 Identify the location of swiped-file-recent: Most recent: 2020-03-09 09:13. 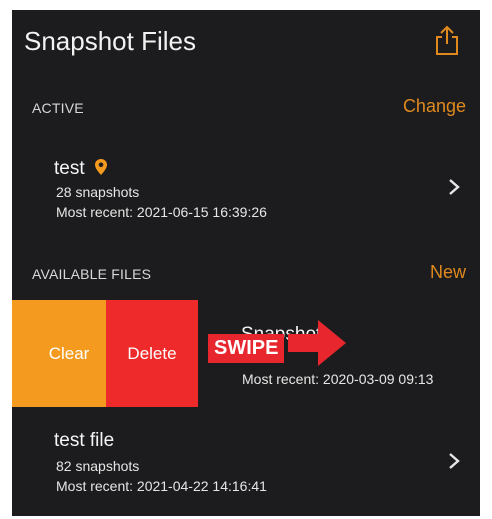
(338, 379).